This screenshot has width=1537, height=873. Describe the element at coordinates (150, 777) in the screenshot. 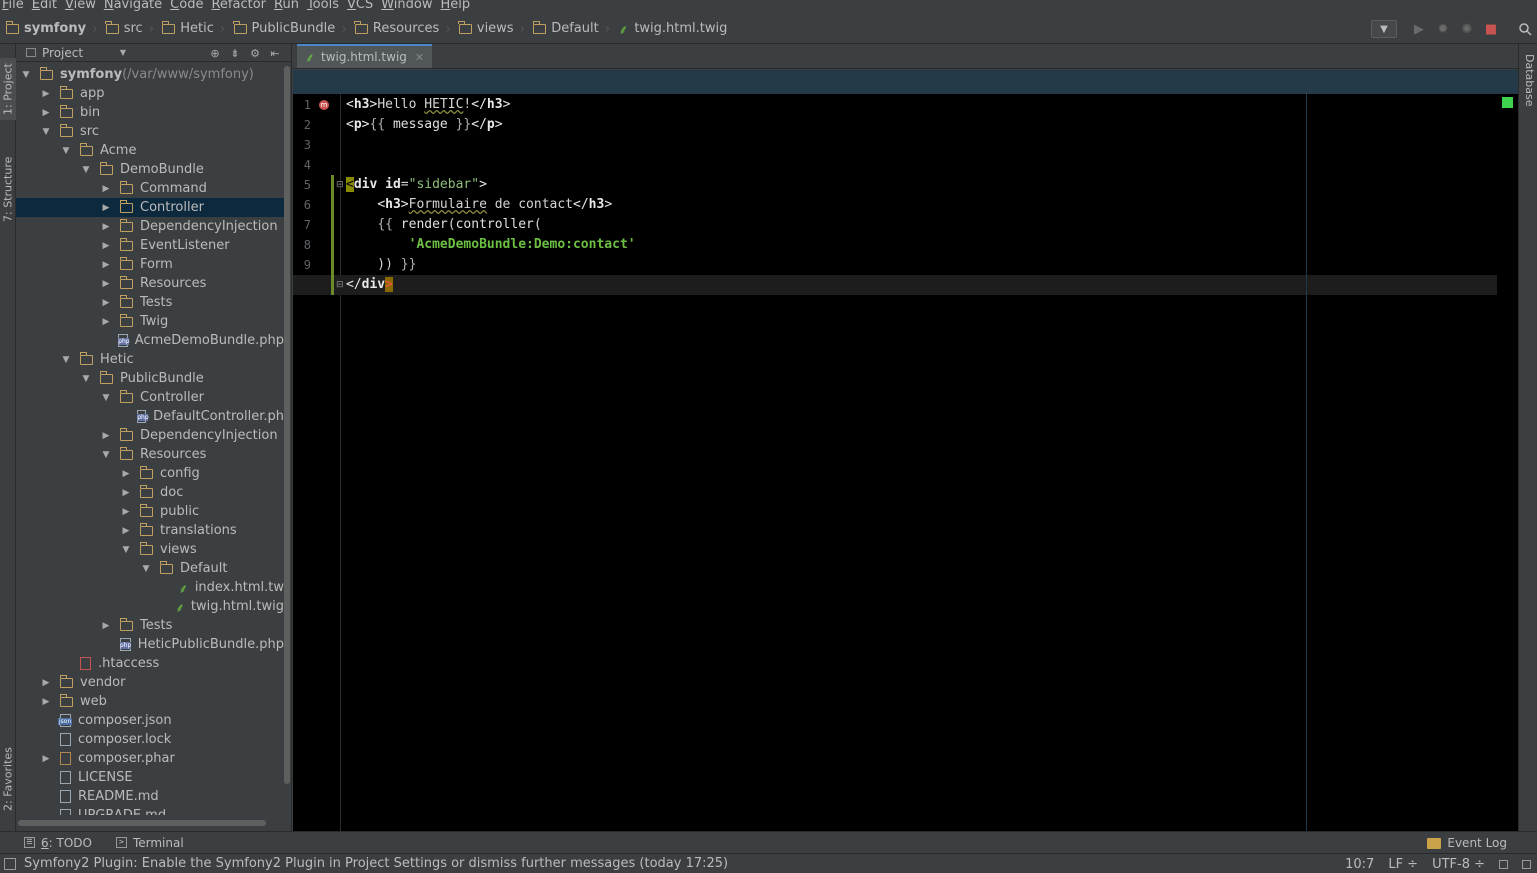

I see `tree-item: ▶LICENSE` at that location.